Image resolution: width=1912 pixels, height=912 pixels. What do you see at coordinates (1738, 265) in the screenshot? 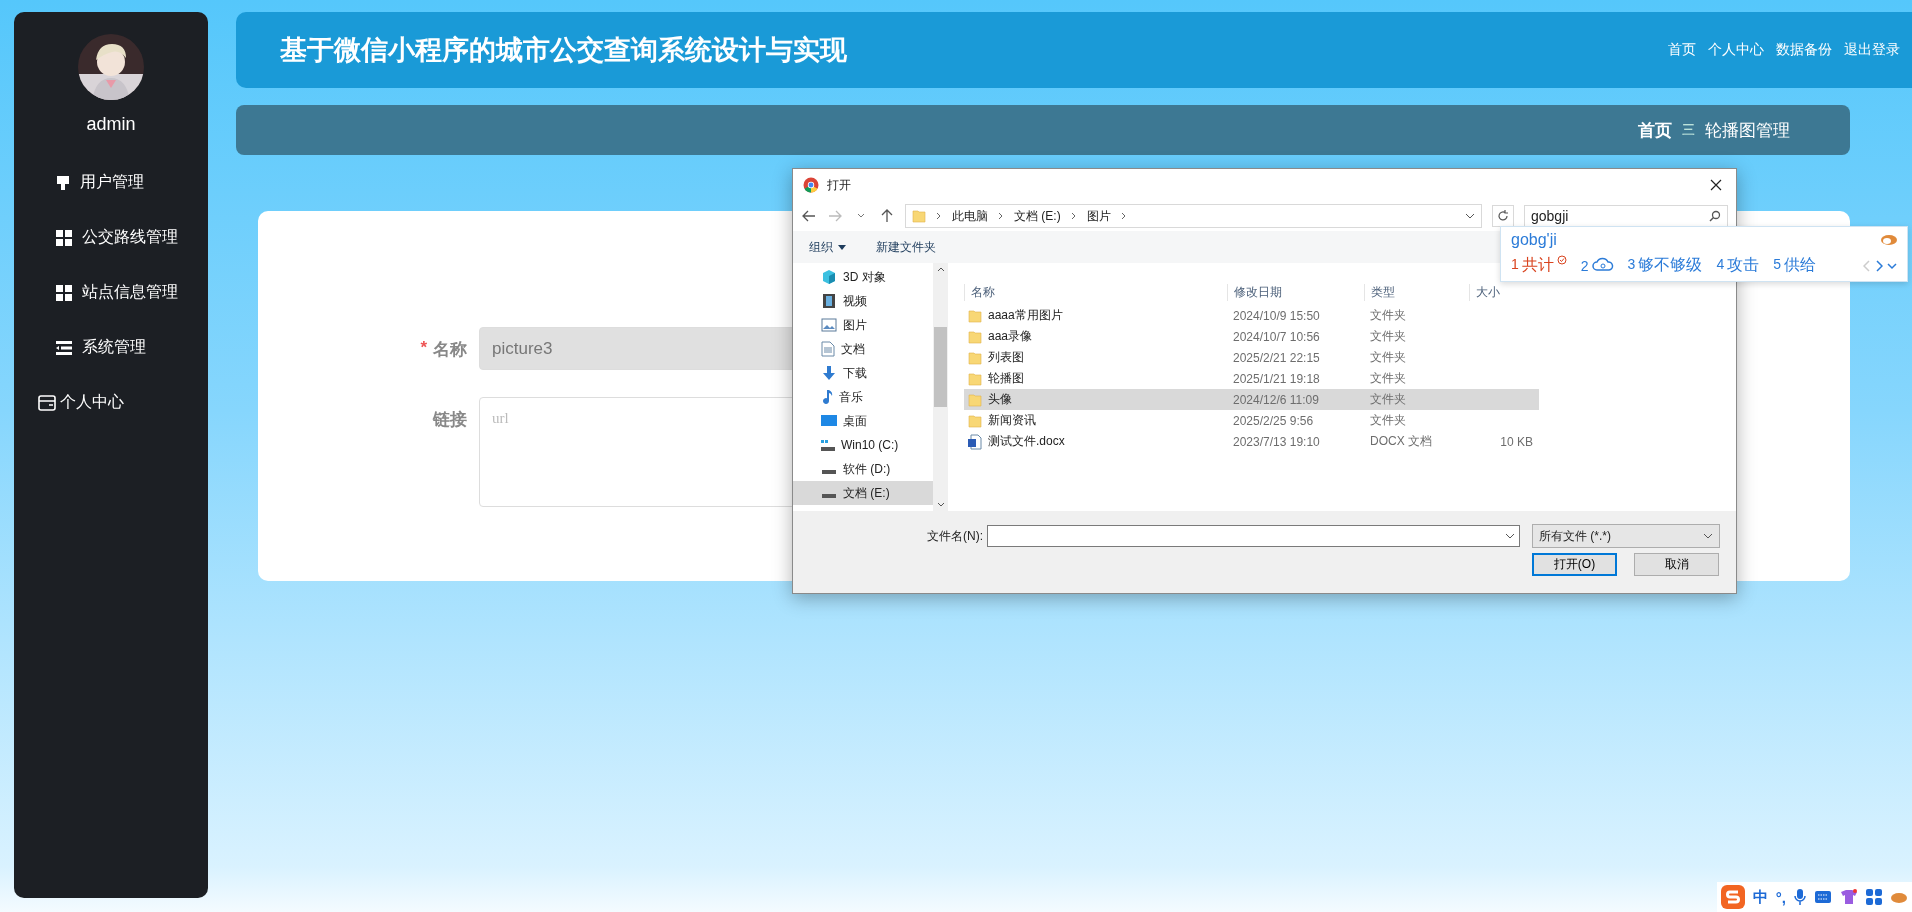
I see `ime-candidate: 4 攻击` at bounding box center [1738, 265].